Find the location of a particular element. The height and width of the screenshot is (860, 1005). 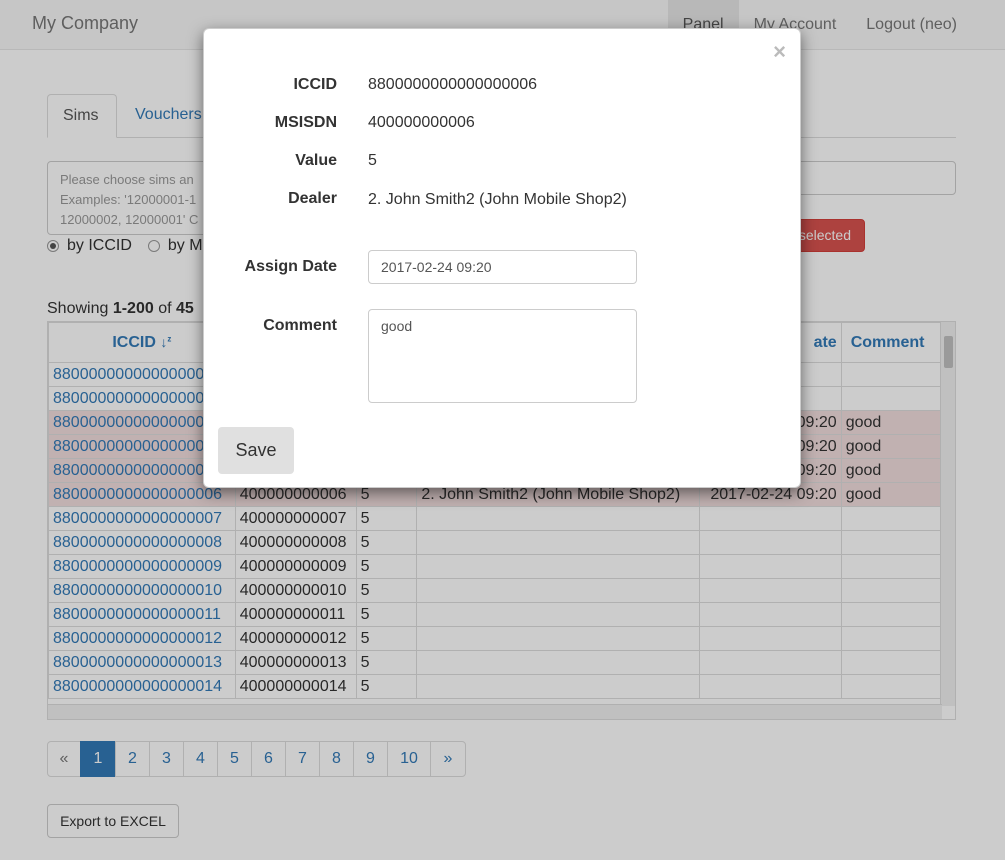

assign-date-label: Assign Date is located at coordinates (290, 266).